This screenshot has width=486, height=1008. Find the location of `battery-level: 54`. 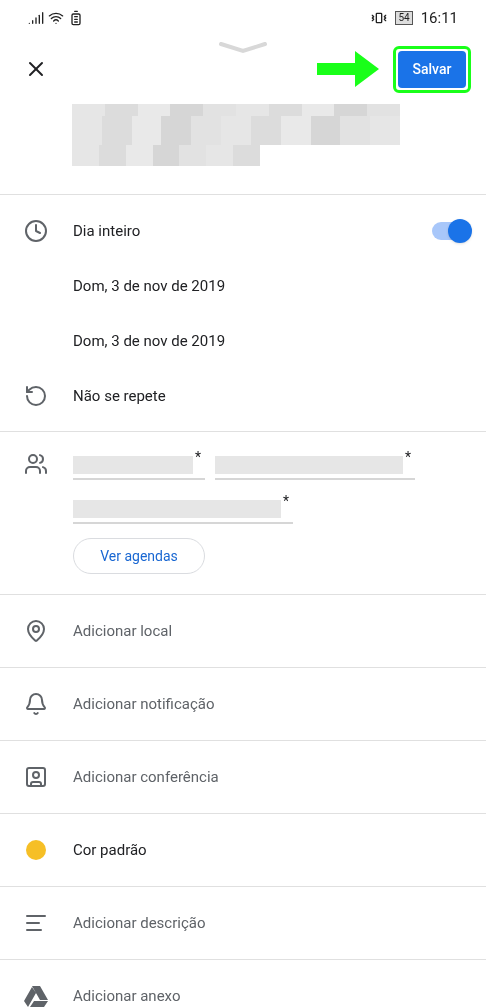

battery-level: 54 is located at coordinates (404, 18).